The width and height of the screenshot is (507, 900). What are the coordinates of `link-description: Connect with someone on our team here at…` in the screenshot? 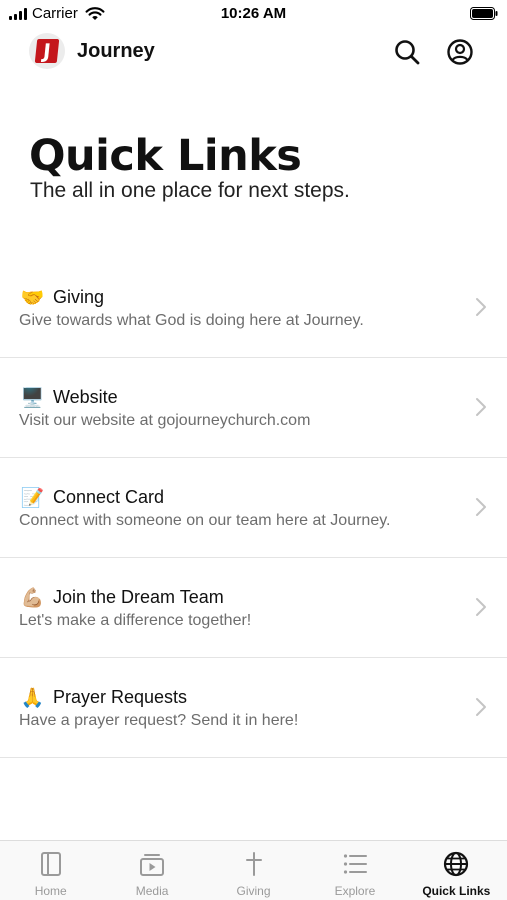 It's located at (205, 520).